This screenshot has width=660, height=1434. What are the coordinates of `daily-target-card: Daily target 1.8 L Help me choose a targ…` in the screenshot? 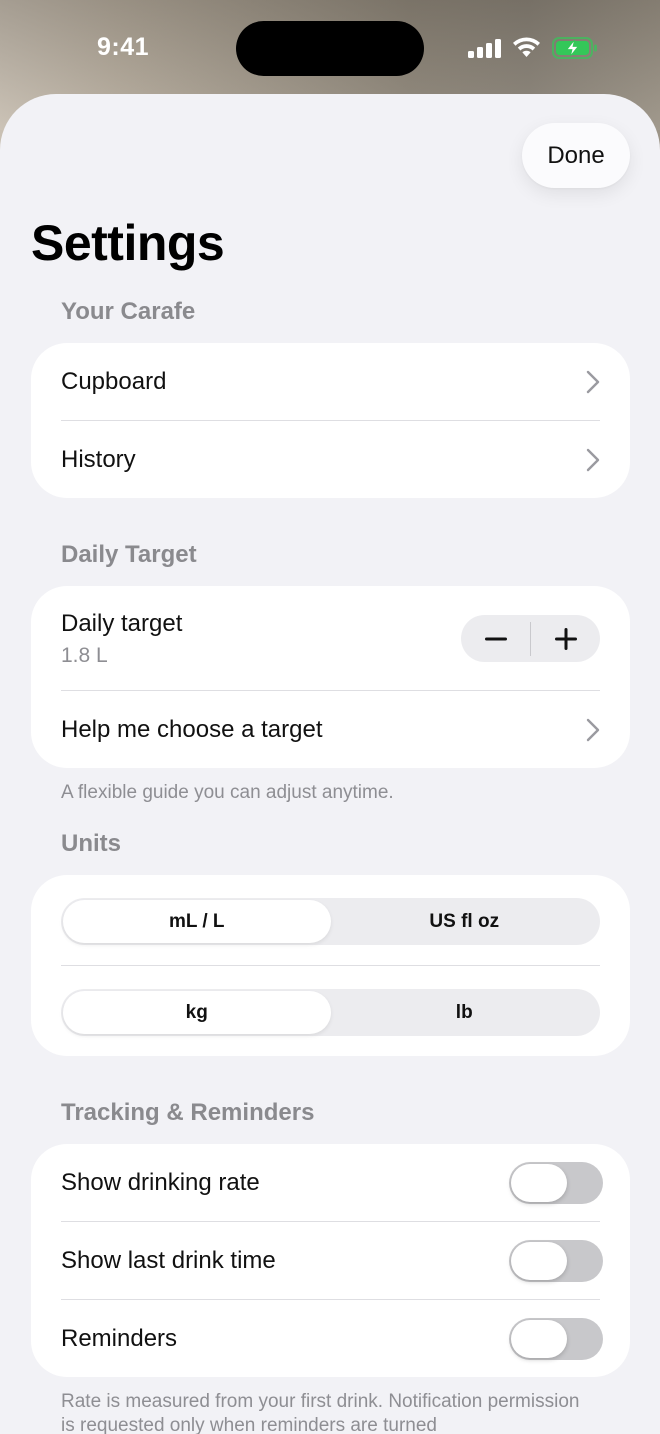 It's located at (330, 677).